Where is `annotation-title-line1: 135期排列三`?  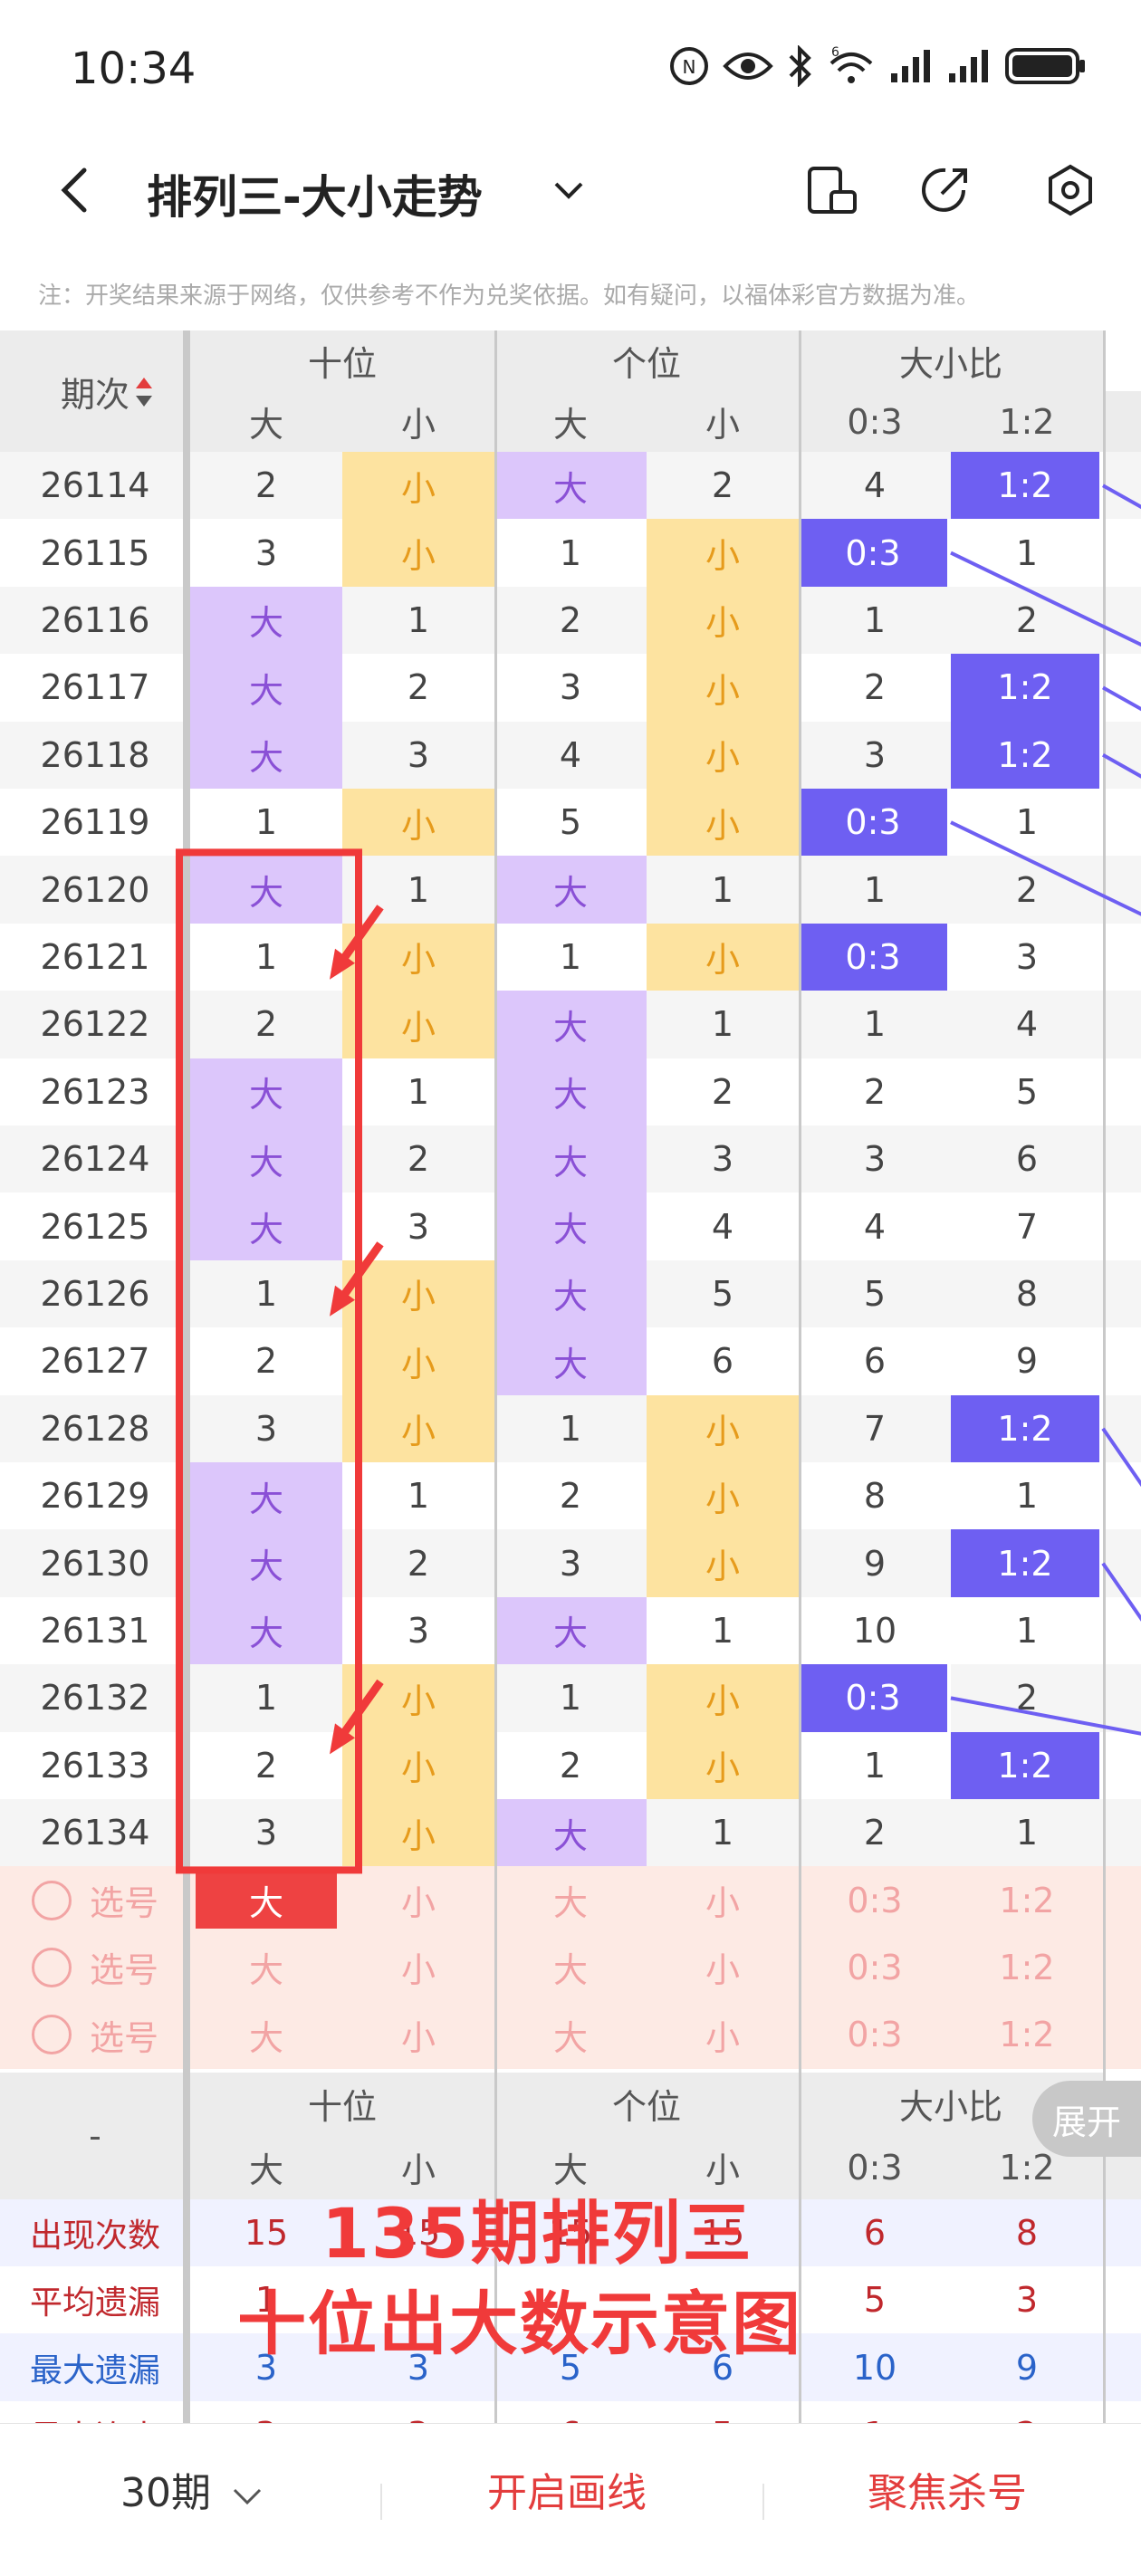 annotation-title-line1: 135期排列三 is located at coordinates (537, 2233).